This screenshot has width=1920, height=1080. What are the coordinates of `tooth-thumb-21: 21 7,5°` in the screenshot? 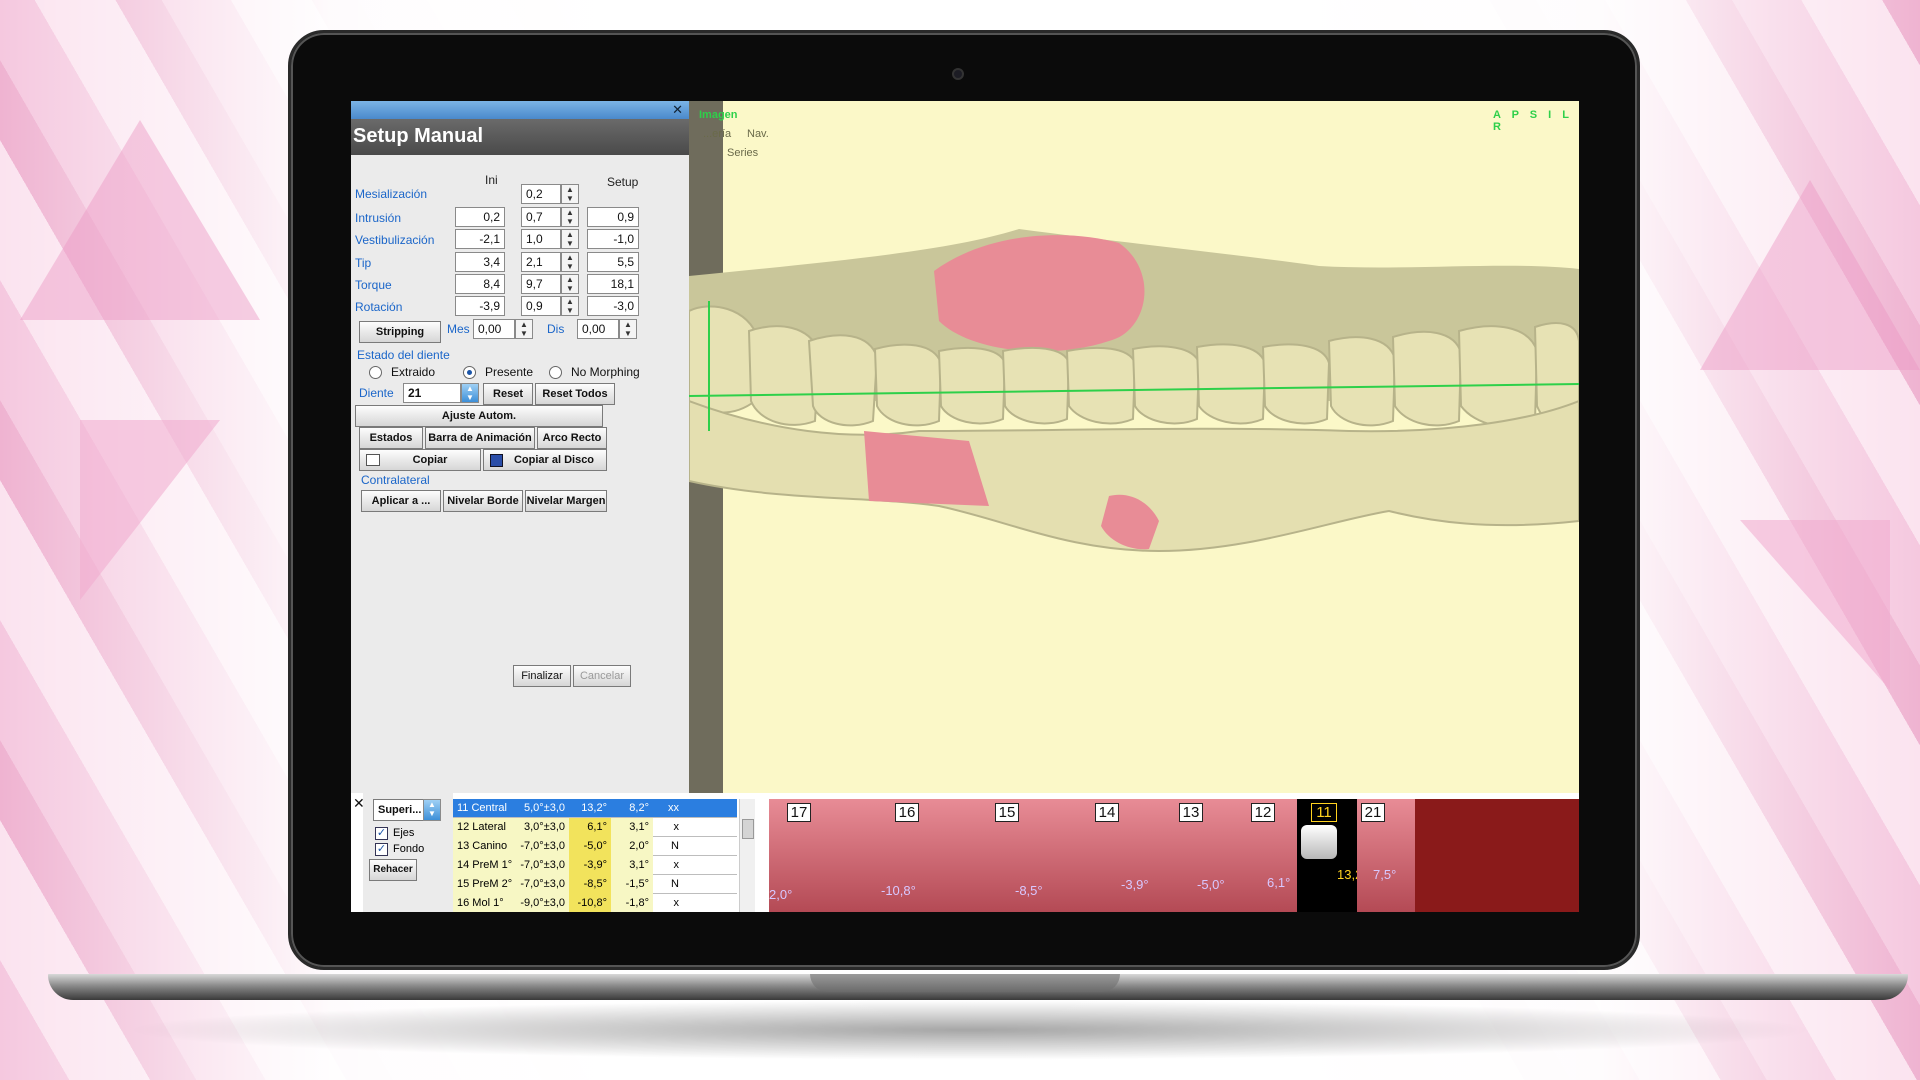 It's located at (1386, 855).